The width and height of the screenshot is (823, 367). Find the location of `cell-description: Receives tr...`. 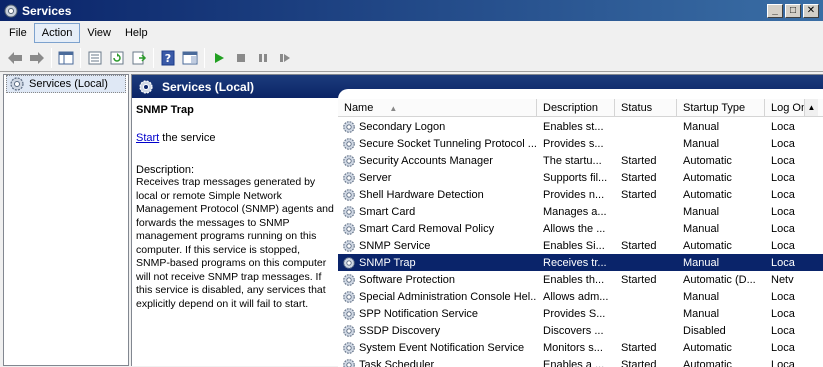

cell-description: Receives tr... is located at coordinates (576, 262).